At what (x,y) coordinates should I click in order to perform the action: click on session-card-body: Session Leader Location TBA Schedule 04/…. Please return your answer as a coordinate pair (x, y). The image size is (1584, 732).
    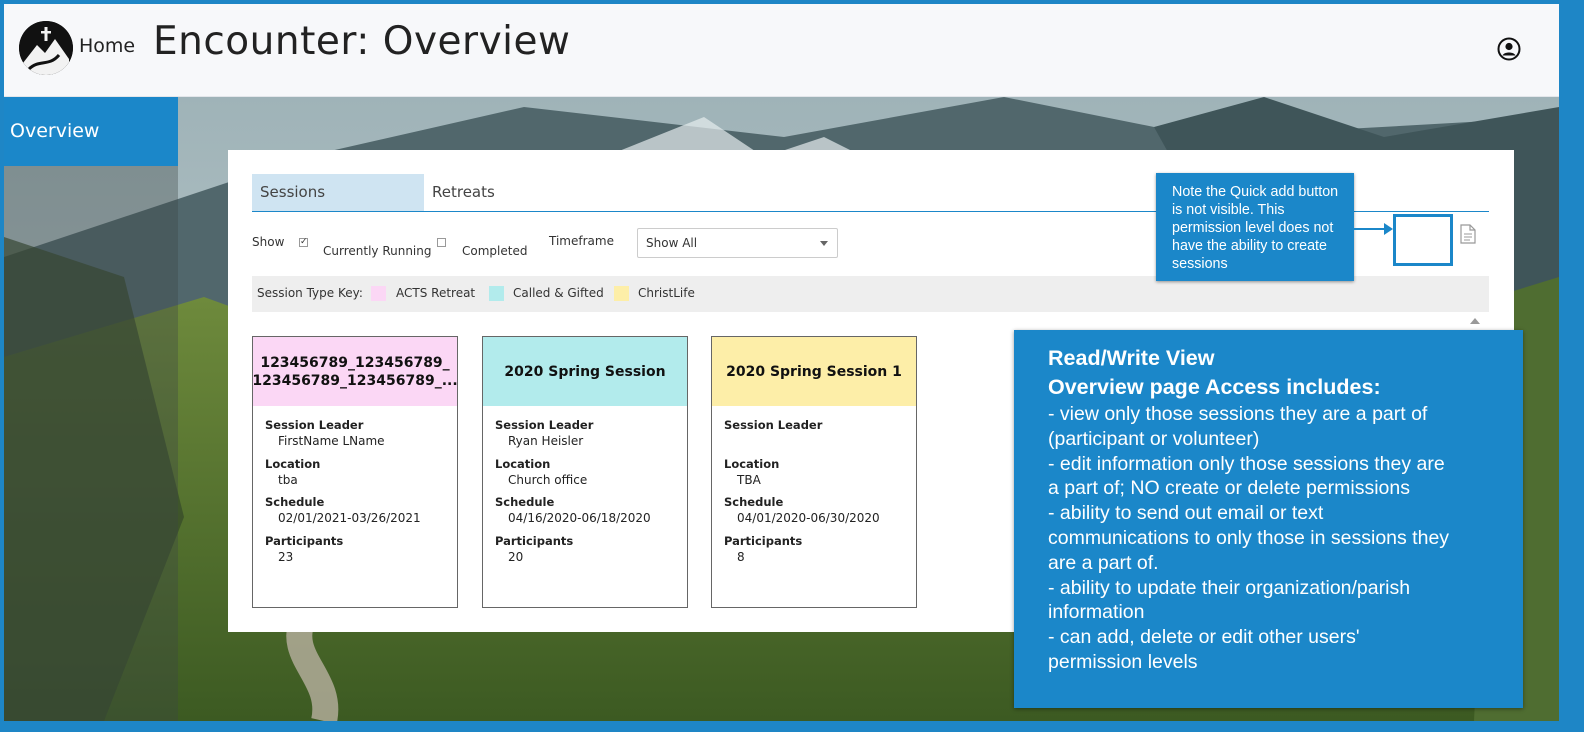
    Looking at the image, I should click on (814, 489).